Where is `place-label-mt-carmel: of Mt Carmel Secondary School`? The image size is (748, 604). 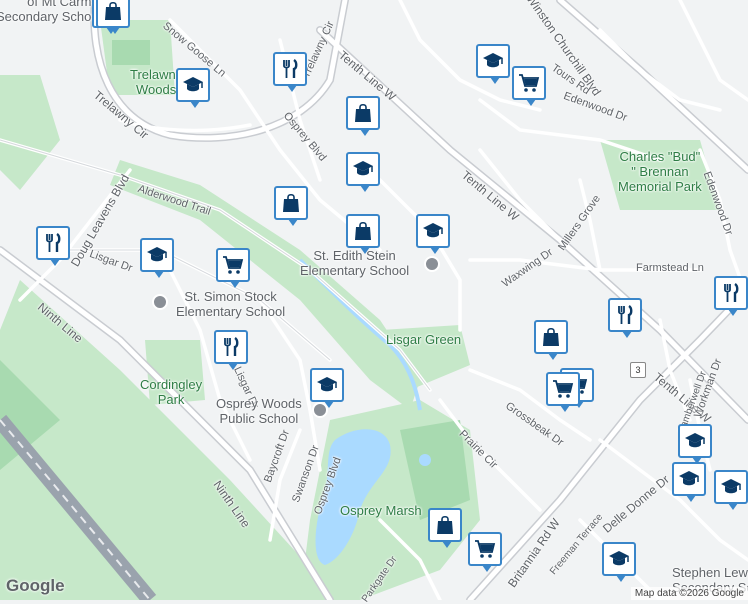
place-label-mt-carmel: of Mt Carmel Secondary School is located at coordinates (51, 12).